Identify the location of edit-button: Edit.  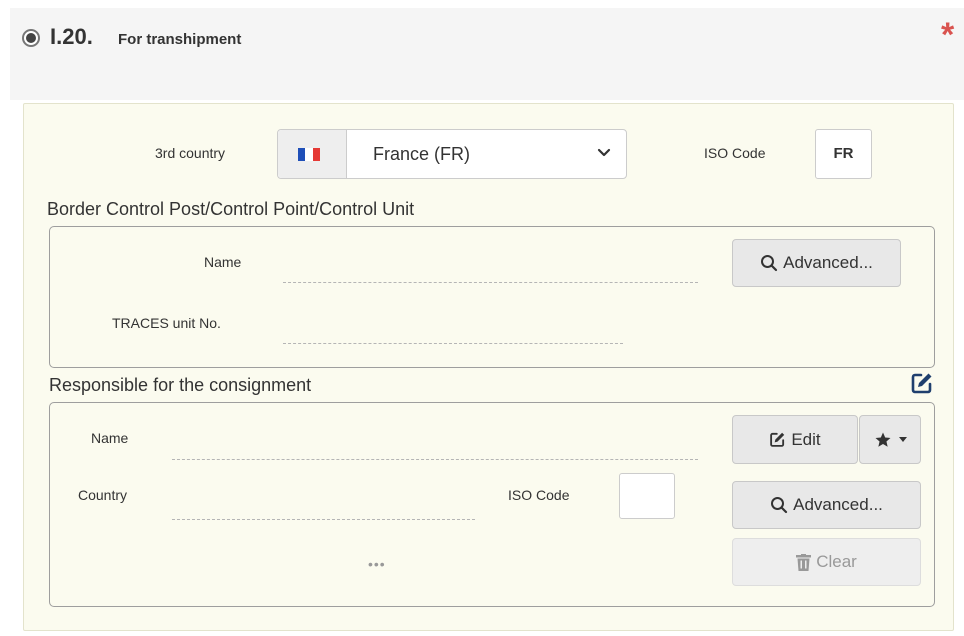
(795, 439).